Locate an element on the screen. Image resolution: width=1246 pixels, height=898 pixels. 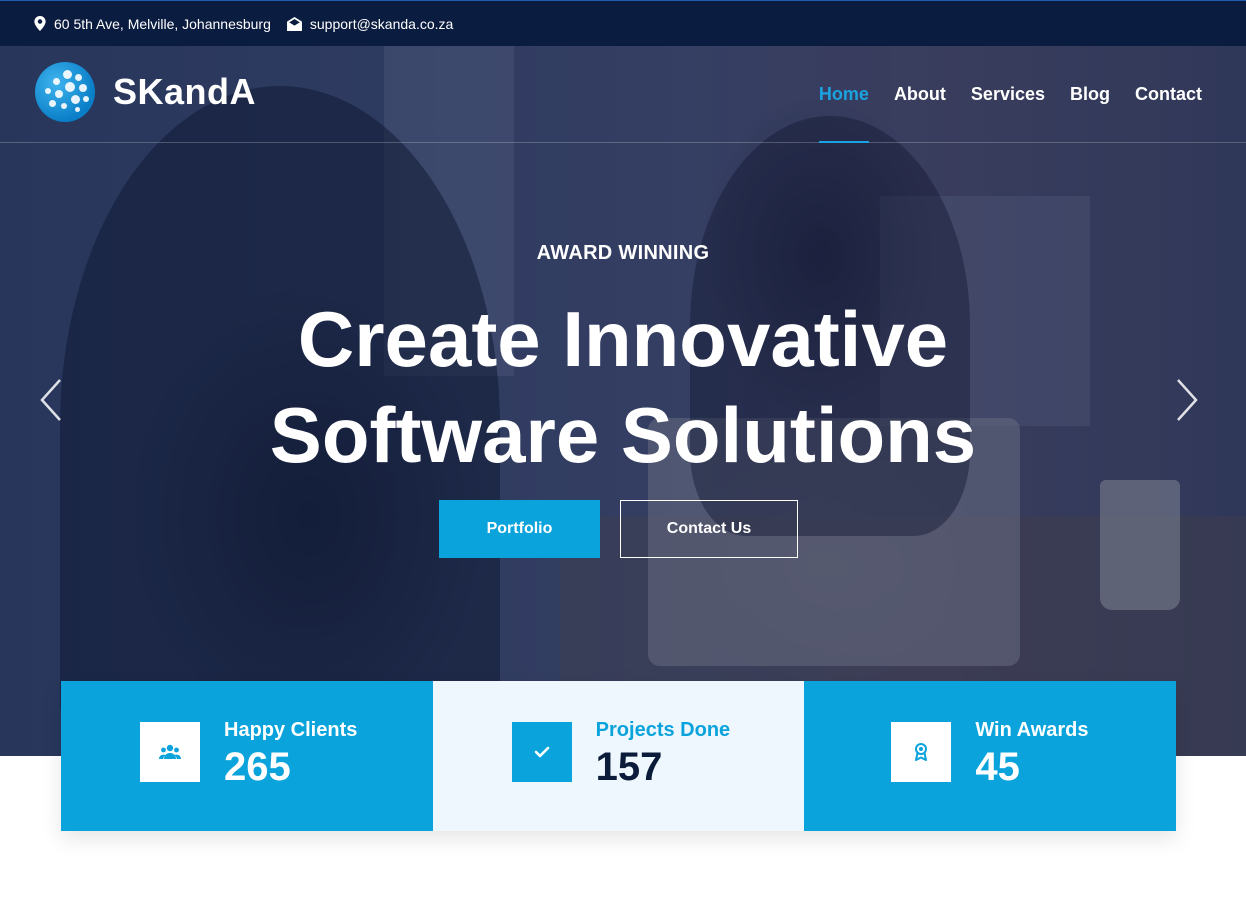
stat-label: Win Awards is located at coordinates (1032, 730).